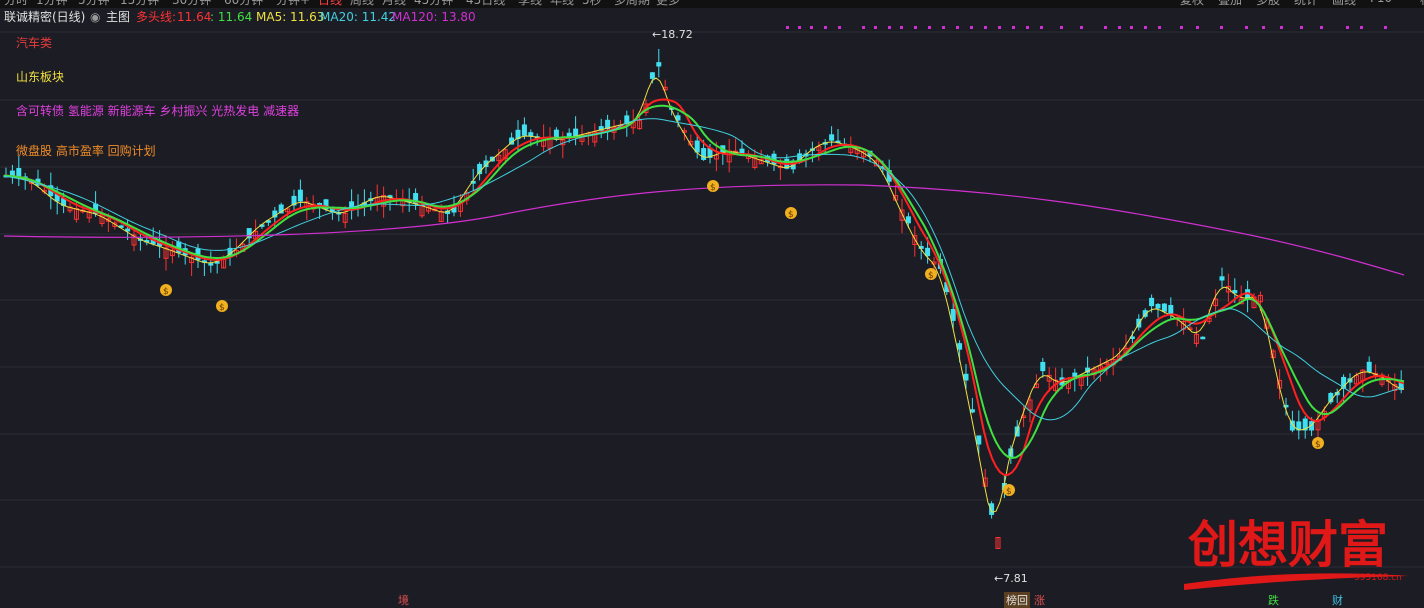 The height and width of the screenshot is (608, 1424). What do you see at coordinates (1378, 578) in the screenshot?
I see `svg-text: 995168.cn` at bounding box center [1378, 578].